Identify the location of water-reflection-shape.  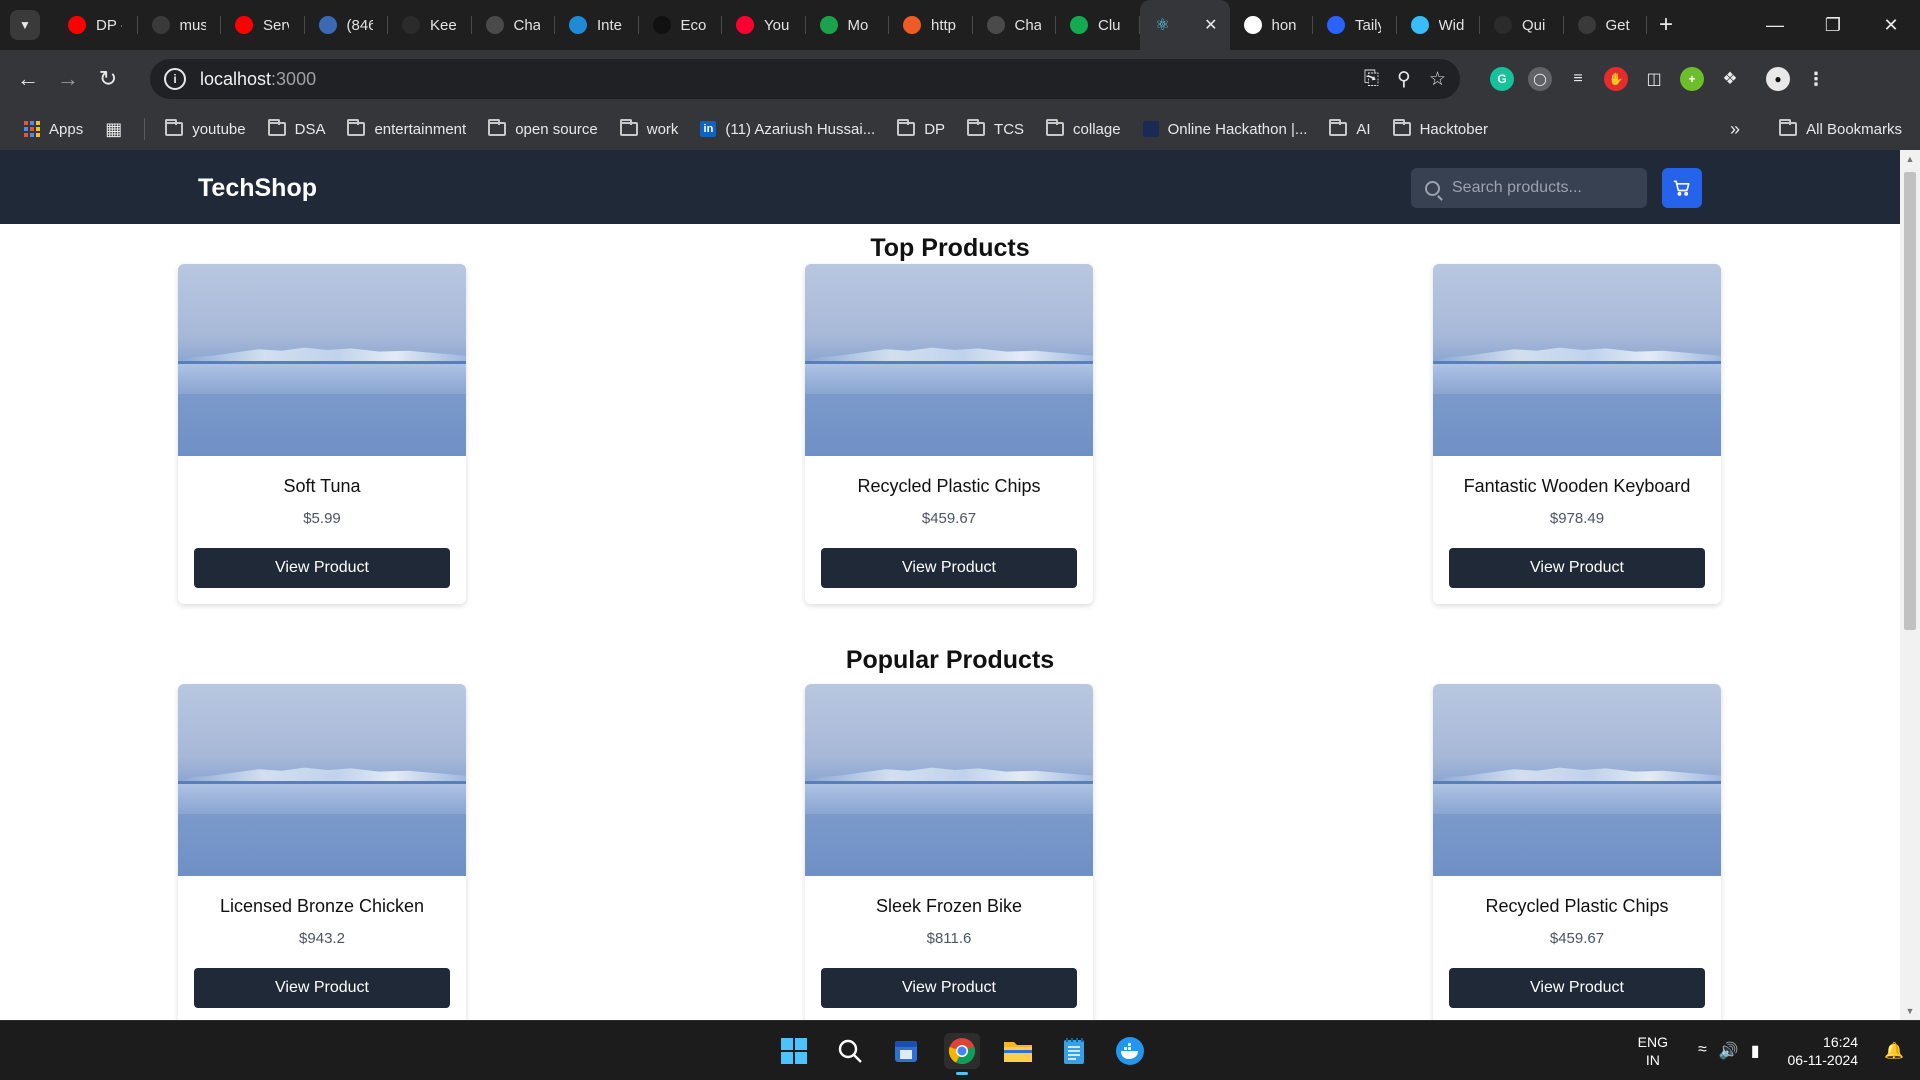
(322, 379).